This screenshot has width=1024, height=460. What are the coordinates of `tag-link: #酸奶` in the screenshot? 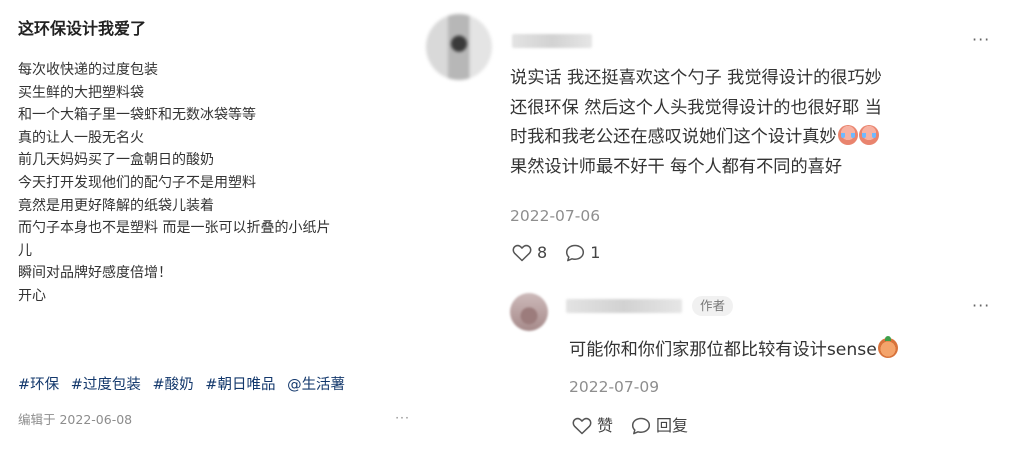 It's located at (173, 385).